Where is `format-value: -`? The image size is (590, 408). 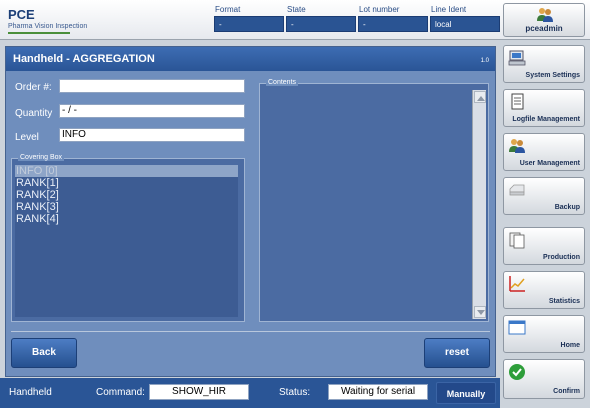
format-value: - is located at coordinates (249, 24).